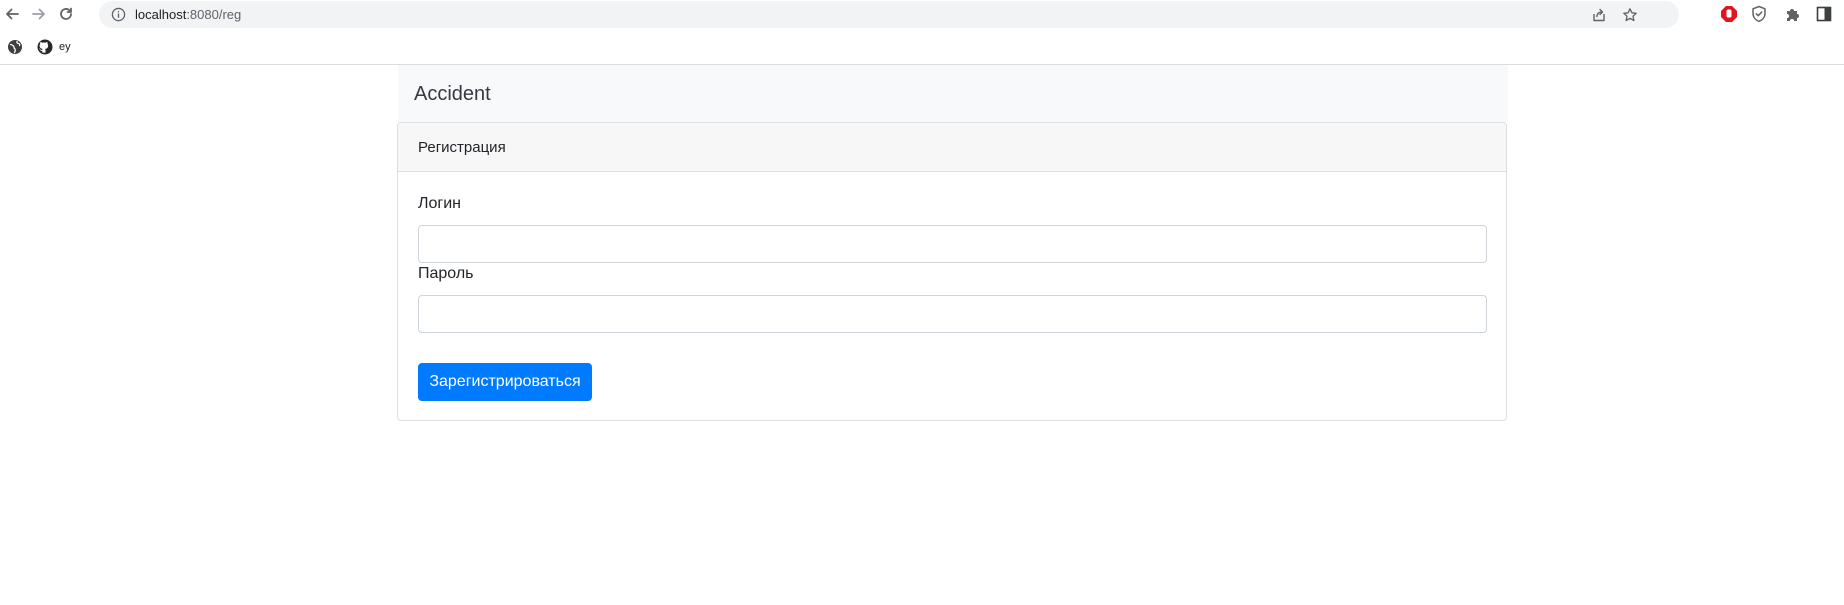  I want to click on bookmark-star-button, so click(1630, 15).